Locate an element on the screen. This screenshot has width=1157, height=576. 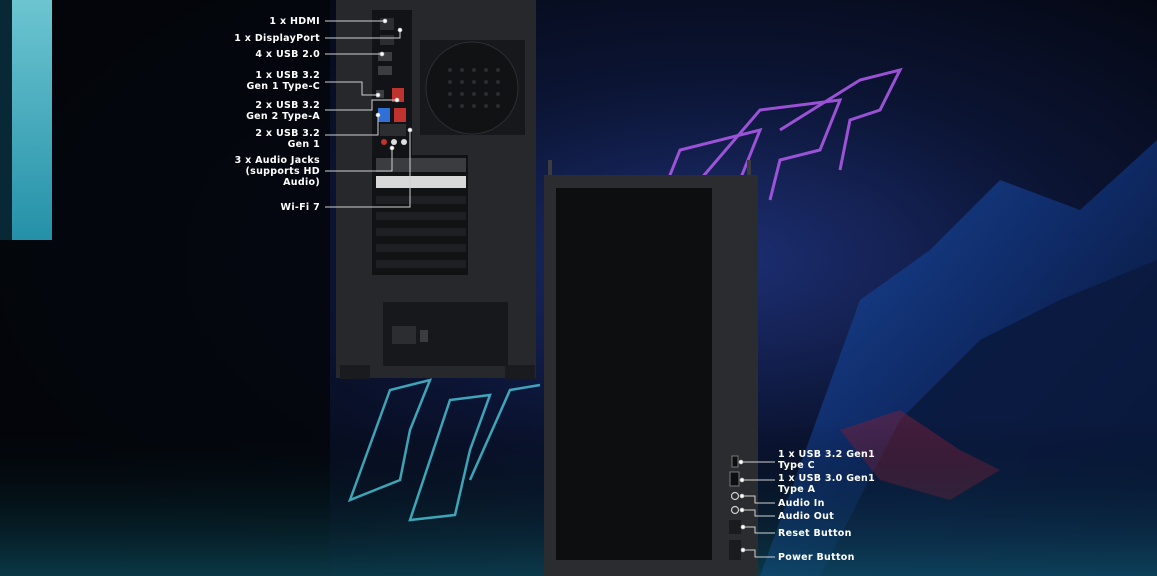
label-line: (supports HD is located at coordinates (282, 171).